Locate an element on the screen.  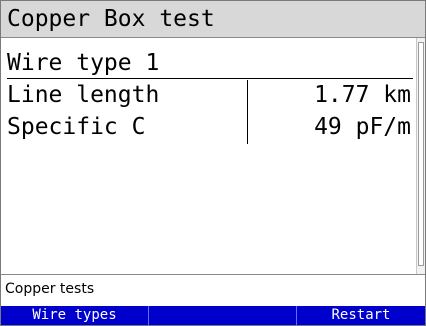
specific-c-label: Specific C is located at coordinates (76, 127).